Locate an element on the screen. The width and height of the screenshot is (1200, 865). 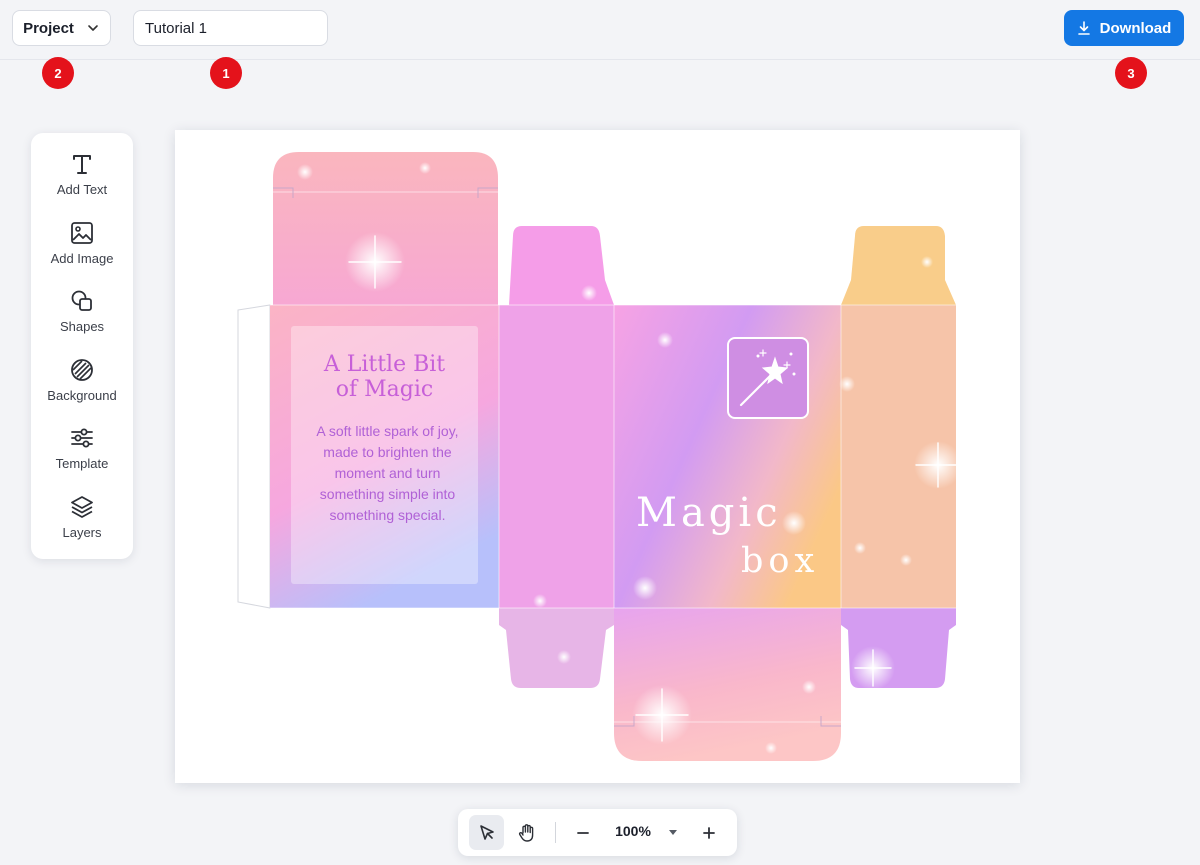
side-title-line-2: of Magic is located at coordinates (384, 389).